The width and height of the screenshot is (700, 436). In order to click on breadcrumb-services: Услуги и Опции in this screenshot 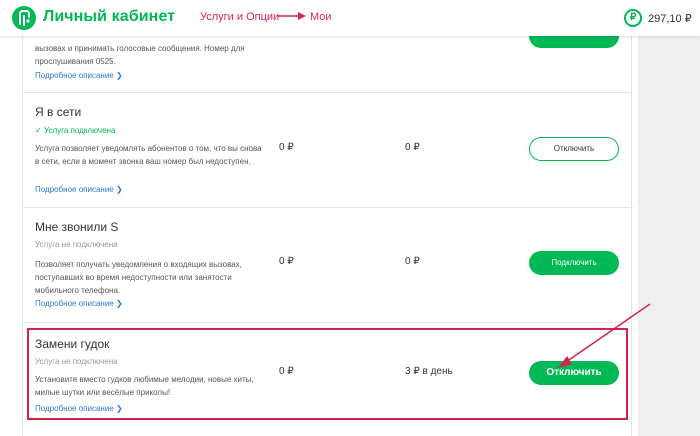, I will do `click(240, 17)`.